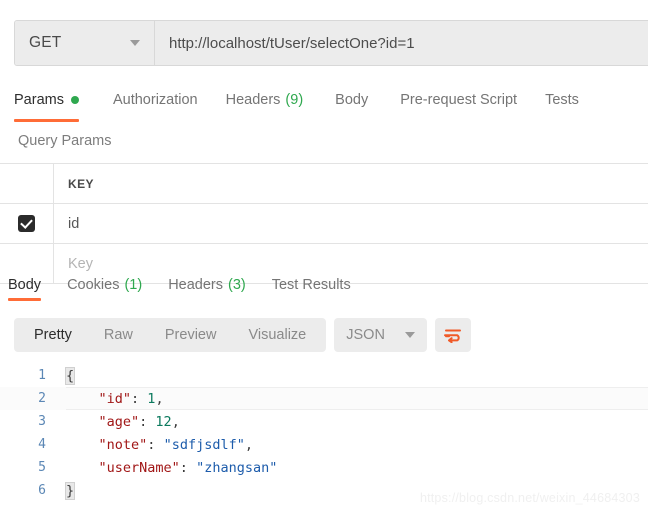 This screenshot has width=648, height=515. Describe the element at coordinates (74, 223) in the screenshot. I see `param-key-value: id` at that location.